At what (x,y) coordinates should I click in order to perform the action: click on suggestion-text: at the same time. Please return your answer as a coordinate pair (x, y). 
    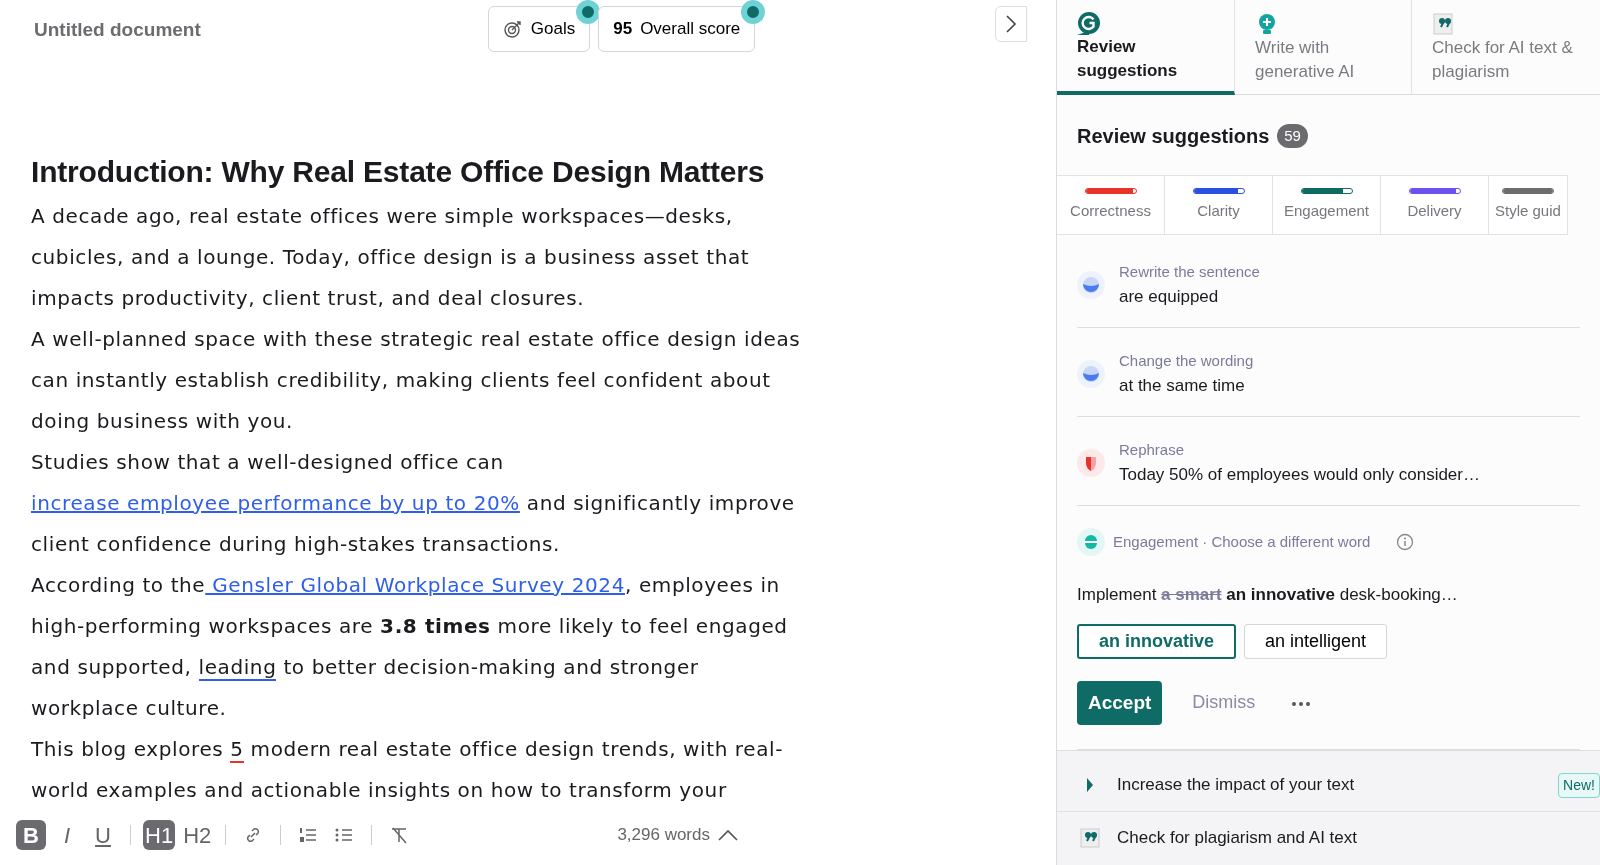
    Looking at the image, I should click on (1182, 385).